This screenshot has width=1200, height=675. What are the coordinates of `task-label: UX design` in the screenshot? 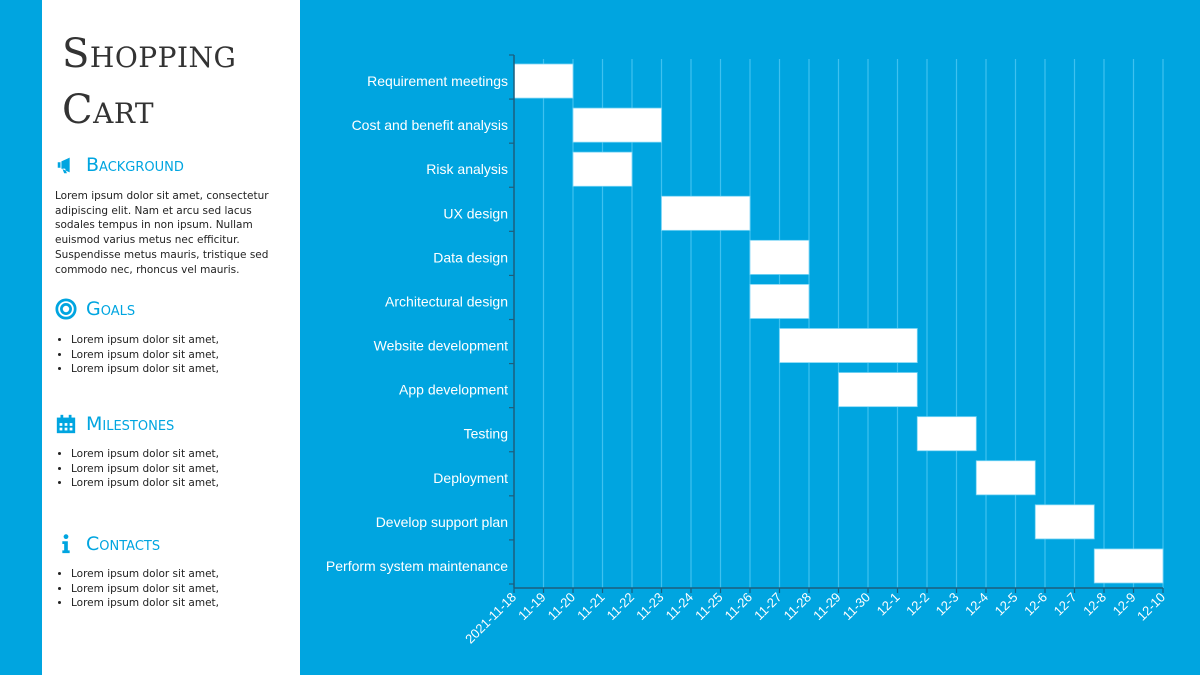 It's located at (475, 213).